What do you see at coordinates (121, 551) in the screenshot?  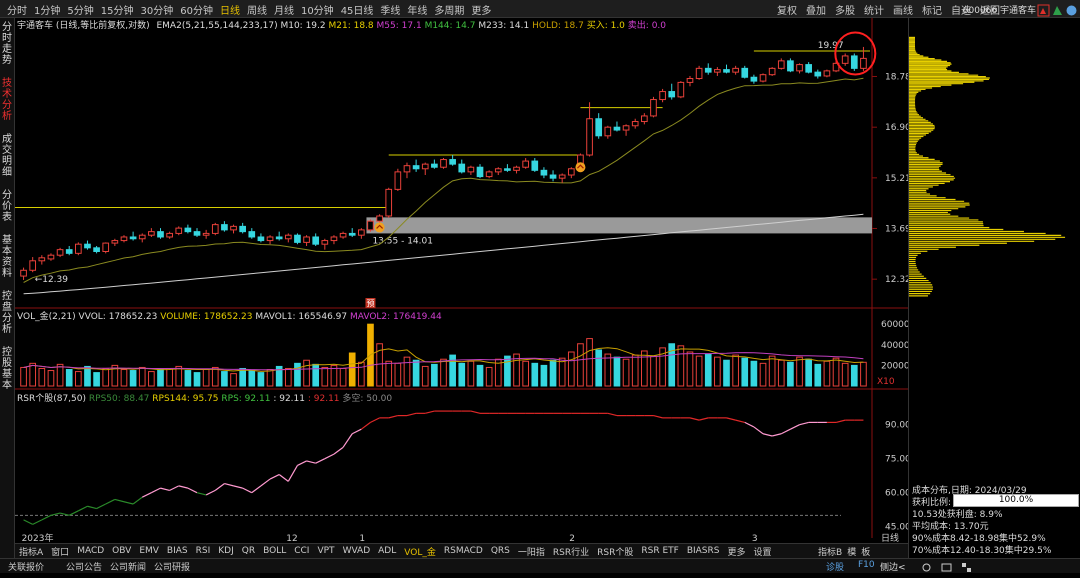 I see `indicator-tab: OBV` at bounding box center [121, 551].